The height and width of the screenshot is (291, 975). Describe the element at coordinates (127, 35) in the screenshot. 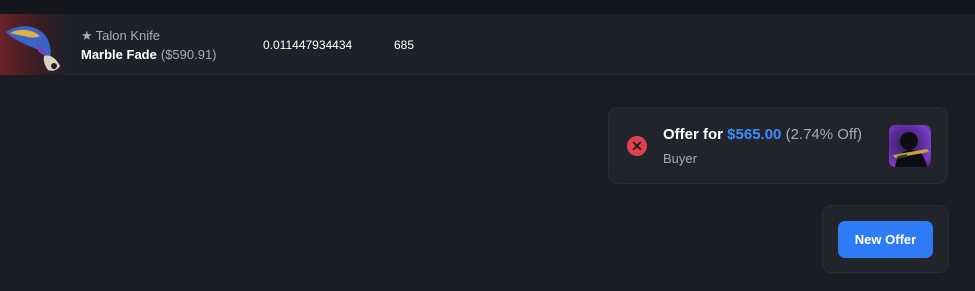

I see `item-name-label: Talon Knife` at that location.